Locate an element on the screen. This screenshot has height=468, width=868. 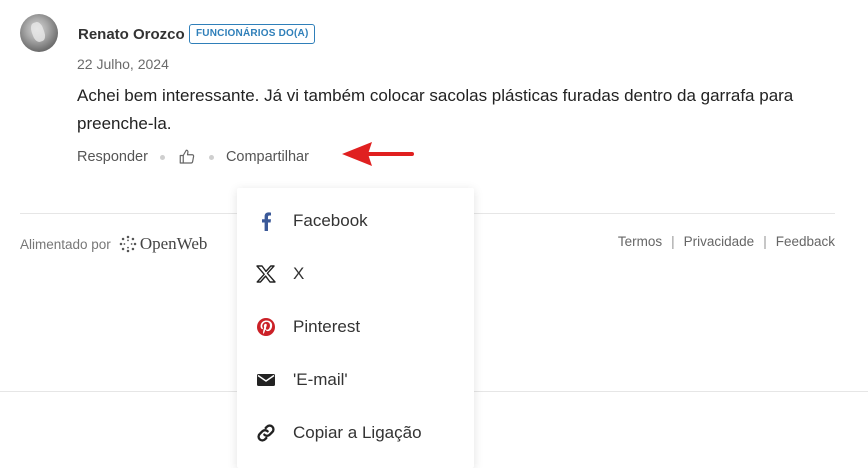
share-copy-link: Copiar a Ligação is located at coordinates (355, 432).